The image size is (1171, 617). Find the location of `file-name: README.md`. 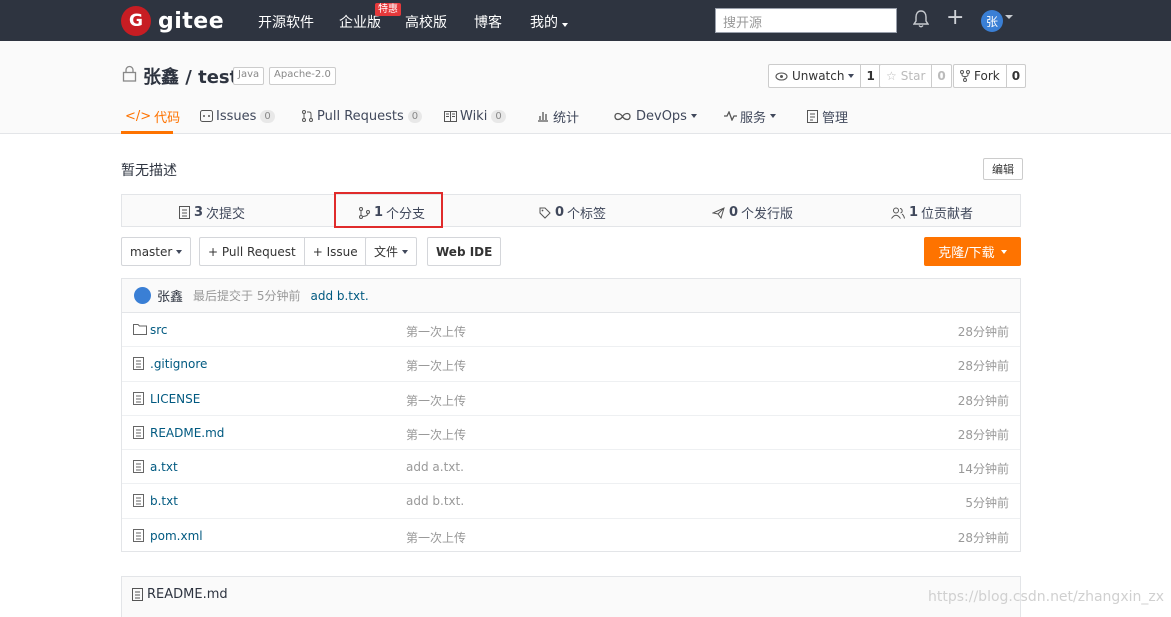

file-name: README.md is located at coordinates (187, 433).